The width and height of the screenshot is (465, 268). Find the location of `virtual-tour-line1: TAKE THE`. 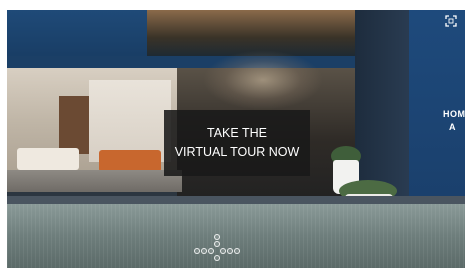

virtual-tour-line1: TAKE THE is located at coordinates (237, 133).